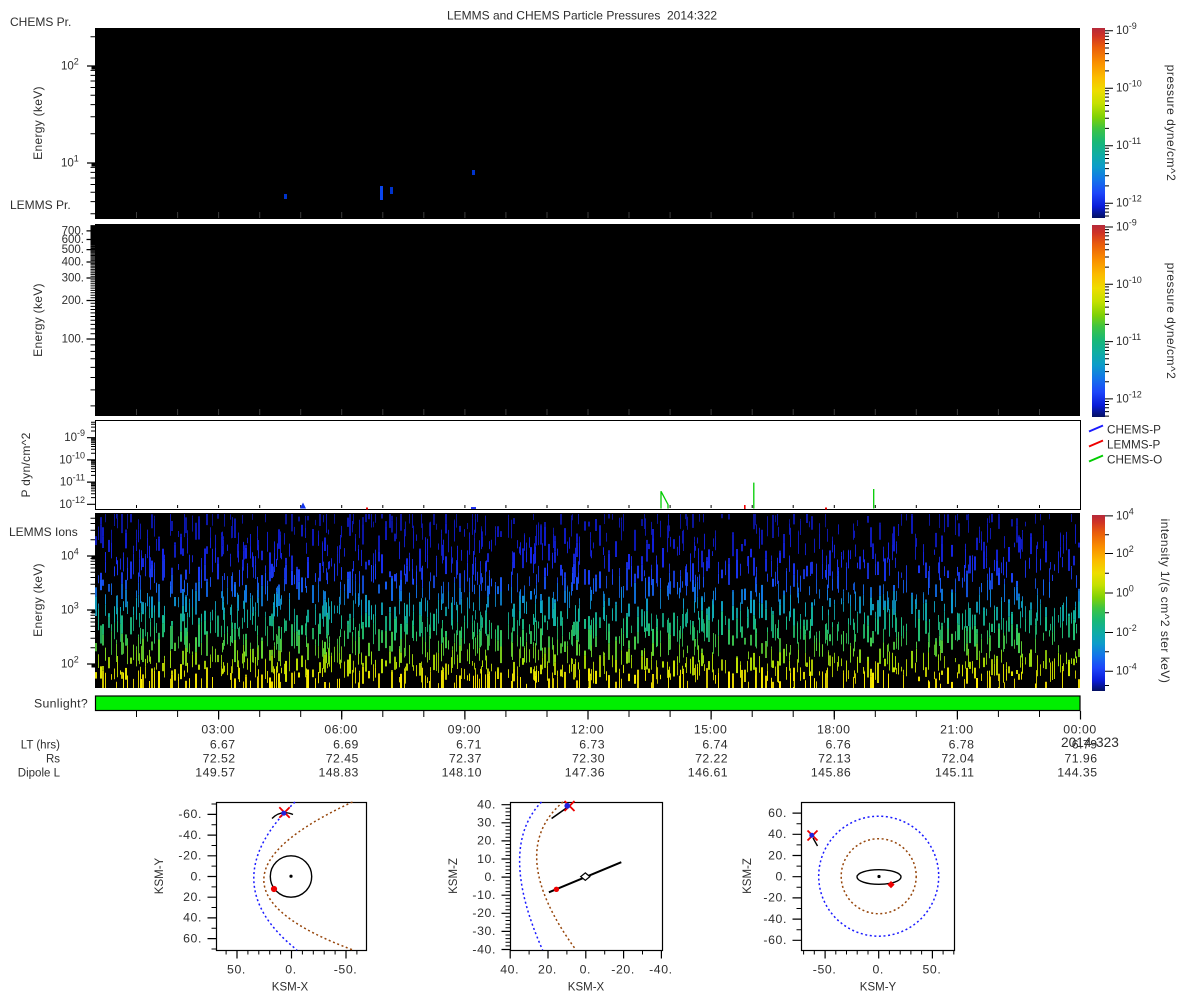 This screenshot has height=1005, width=1200. Describe the element at coordinates (957, 759) in the screenshot. I see `svg-text: 72.04` at that location.